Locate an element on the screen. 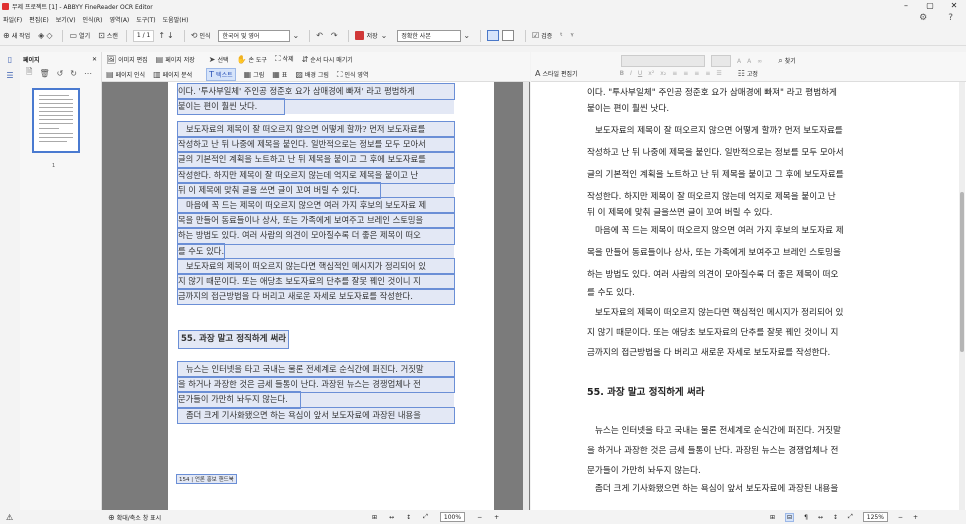  image-zoom-out-button: − is located at coordinates (479, 517).